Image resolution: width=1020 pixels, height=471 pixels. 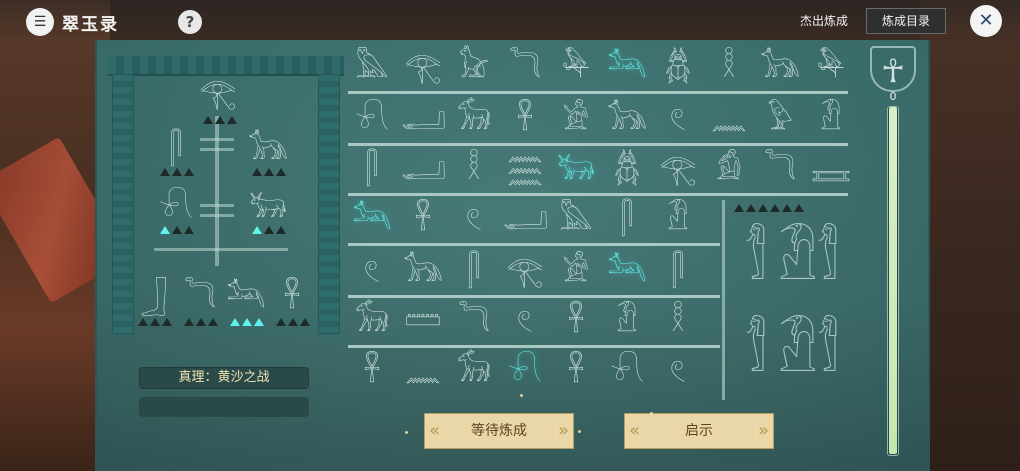 I want to click on alchemy-catalog-button: 炼成目录, so click(x=906, y=21).